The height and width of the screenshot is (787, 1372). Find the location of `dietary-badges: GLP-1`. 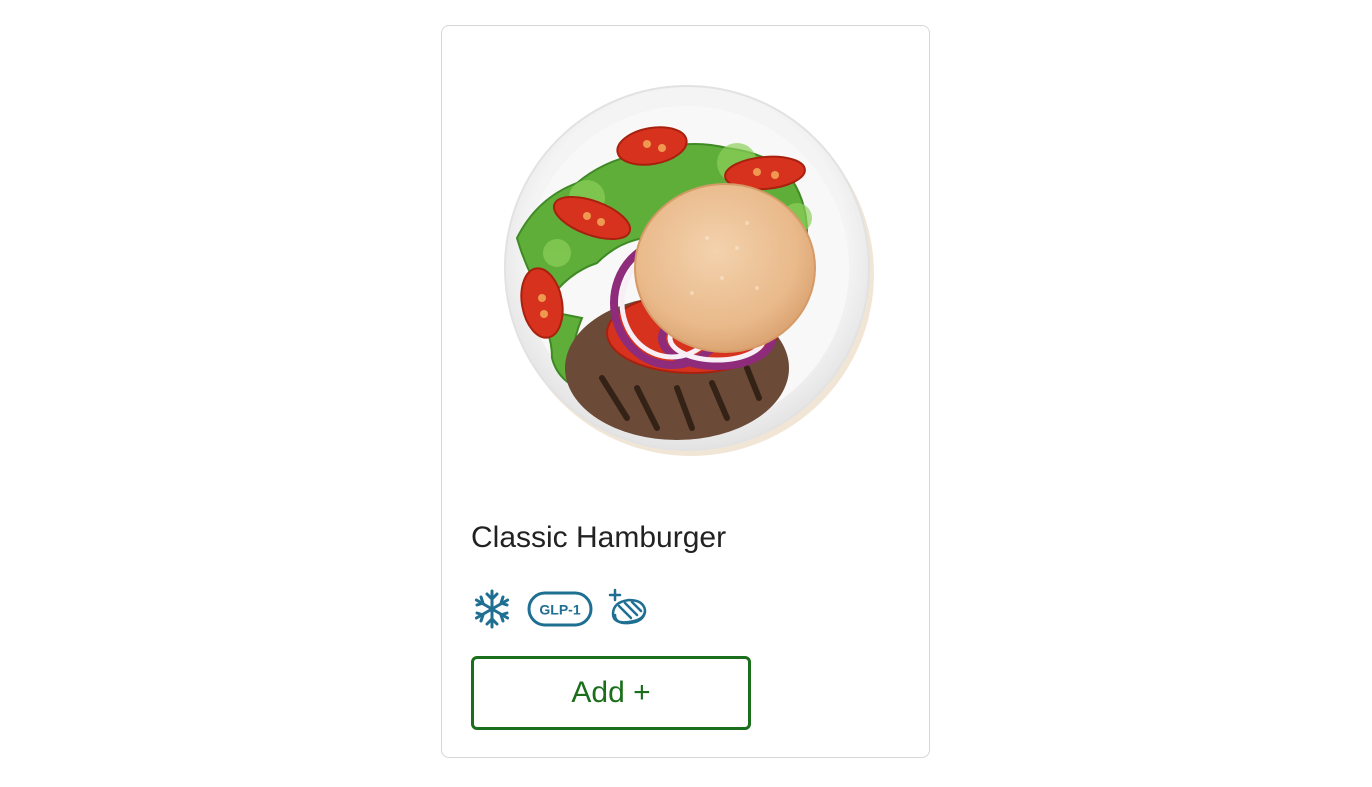

dietary-badges: GLP-1 is located at coordinates (560, 609).